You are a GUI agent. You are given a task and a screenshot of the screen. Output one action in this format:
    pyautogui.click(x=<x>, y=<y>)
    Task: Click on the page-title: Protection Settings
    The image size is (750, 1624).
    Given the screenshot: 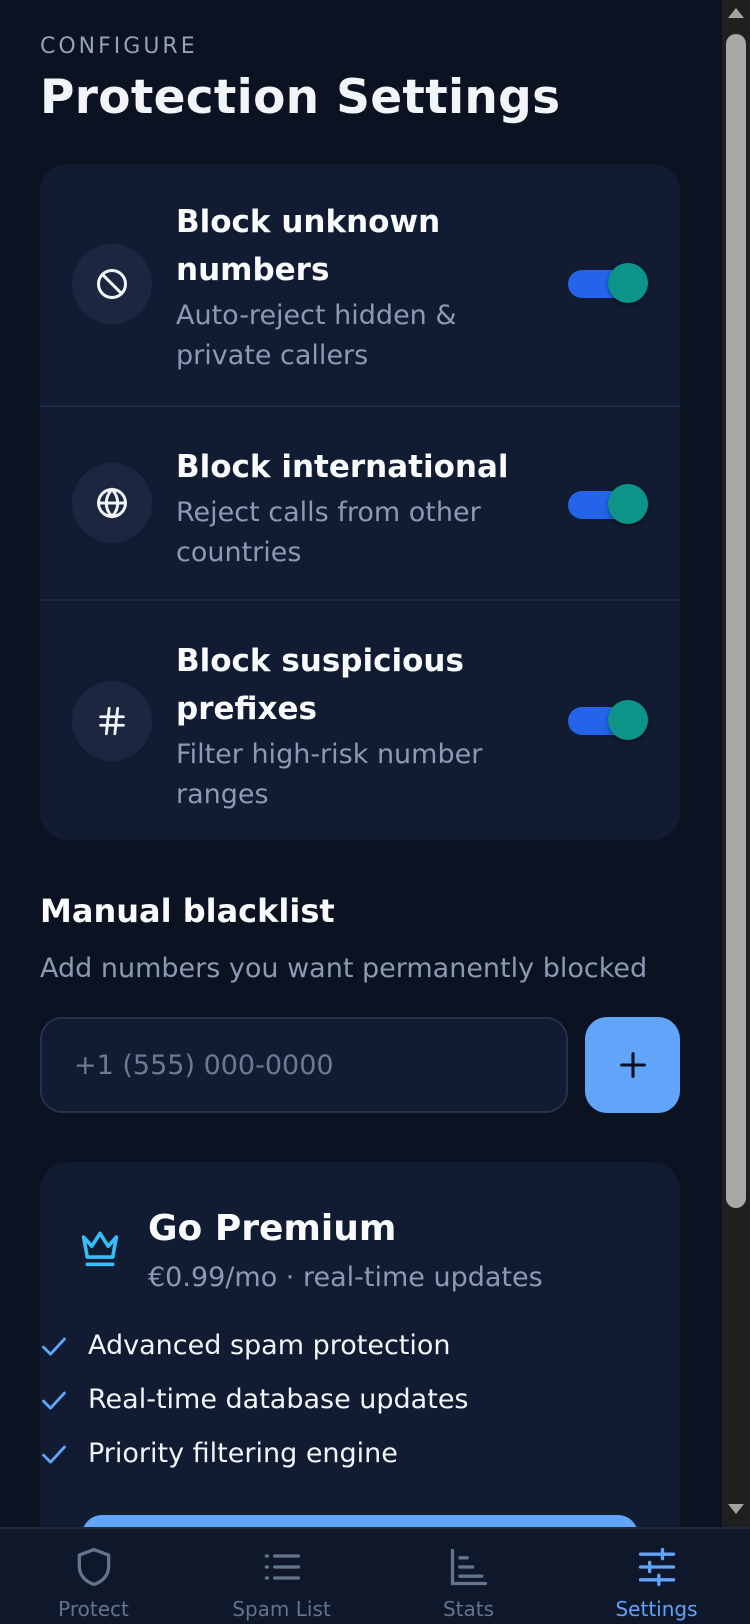 What is the action you would take?
    pyautogui.click(x=300, y=97)
    